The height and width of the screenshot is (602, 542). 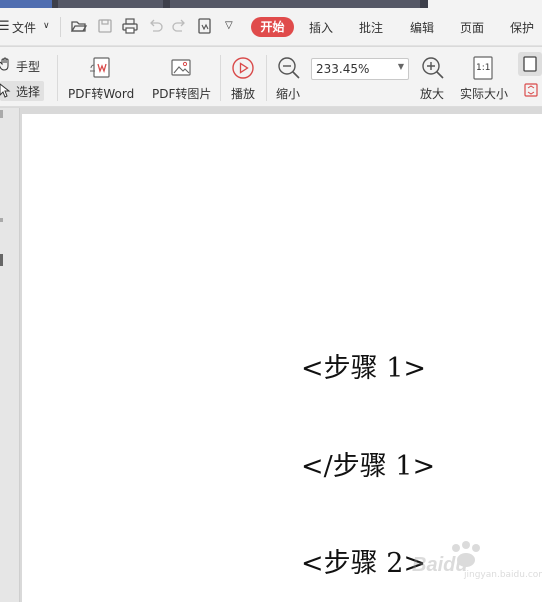 I want to click on tab-start: 开始, so click(x=272, y=27).